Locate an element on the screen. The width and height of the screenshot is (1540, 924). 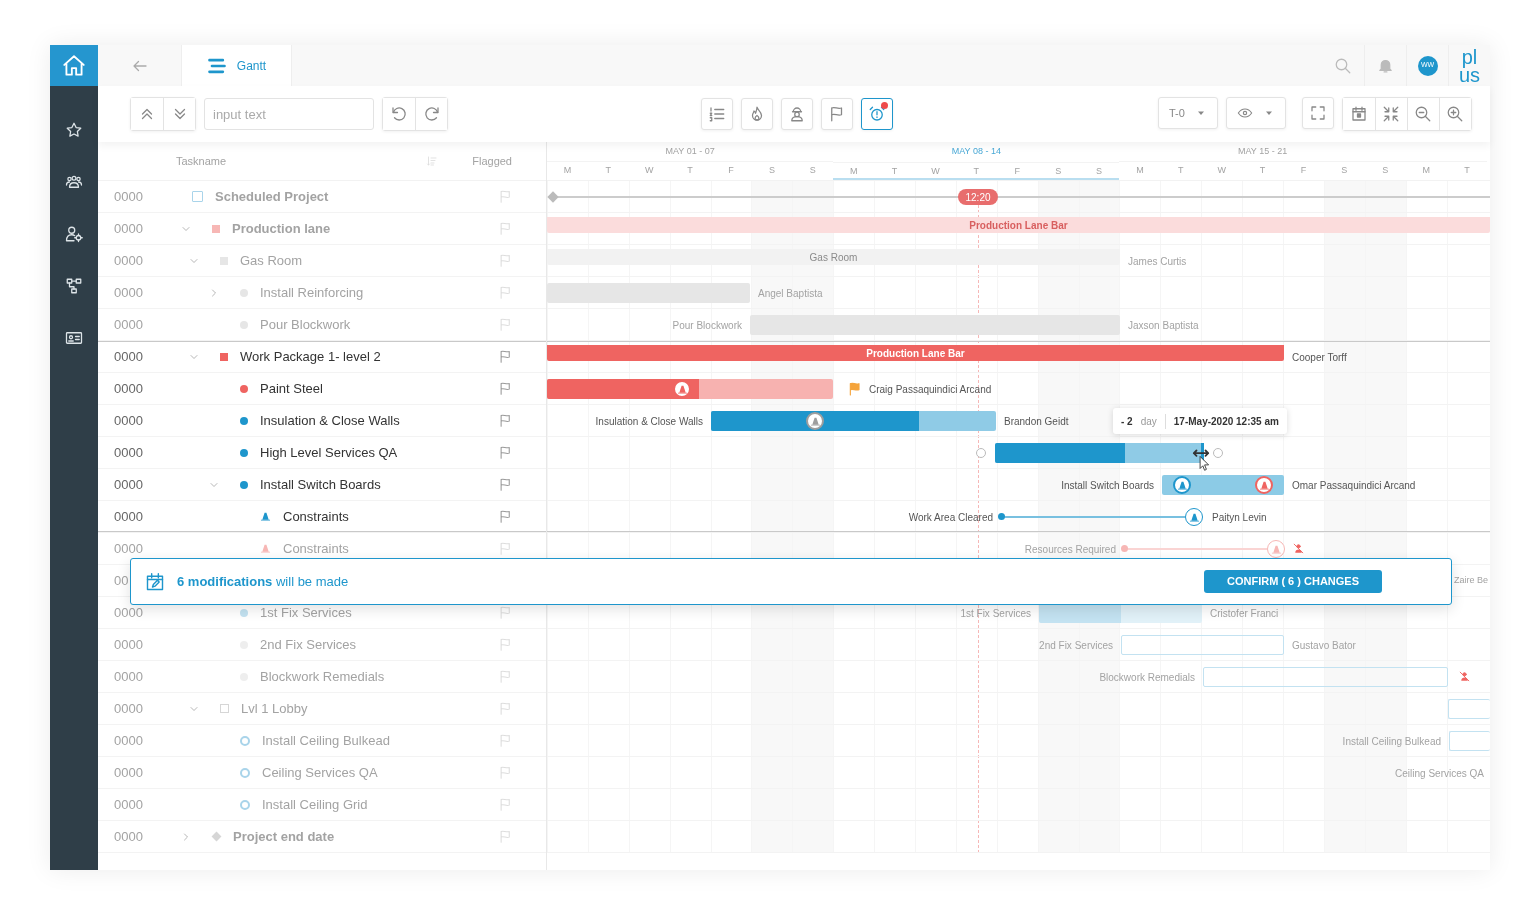
task-name: Install Switch Boards is located at coordinates (320, 484).